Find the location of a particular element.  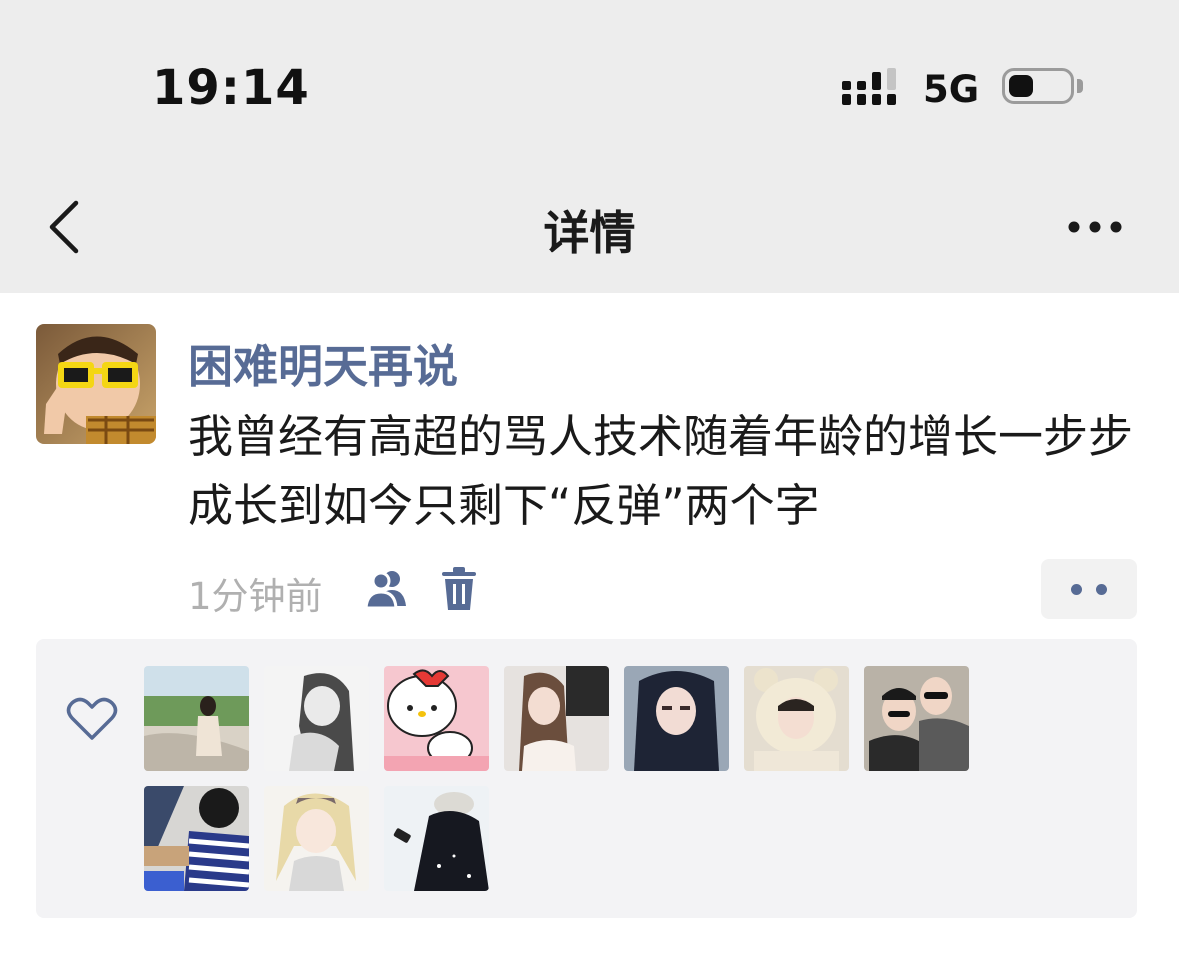

battery-icon is located at coordinates (1038, 86).